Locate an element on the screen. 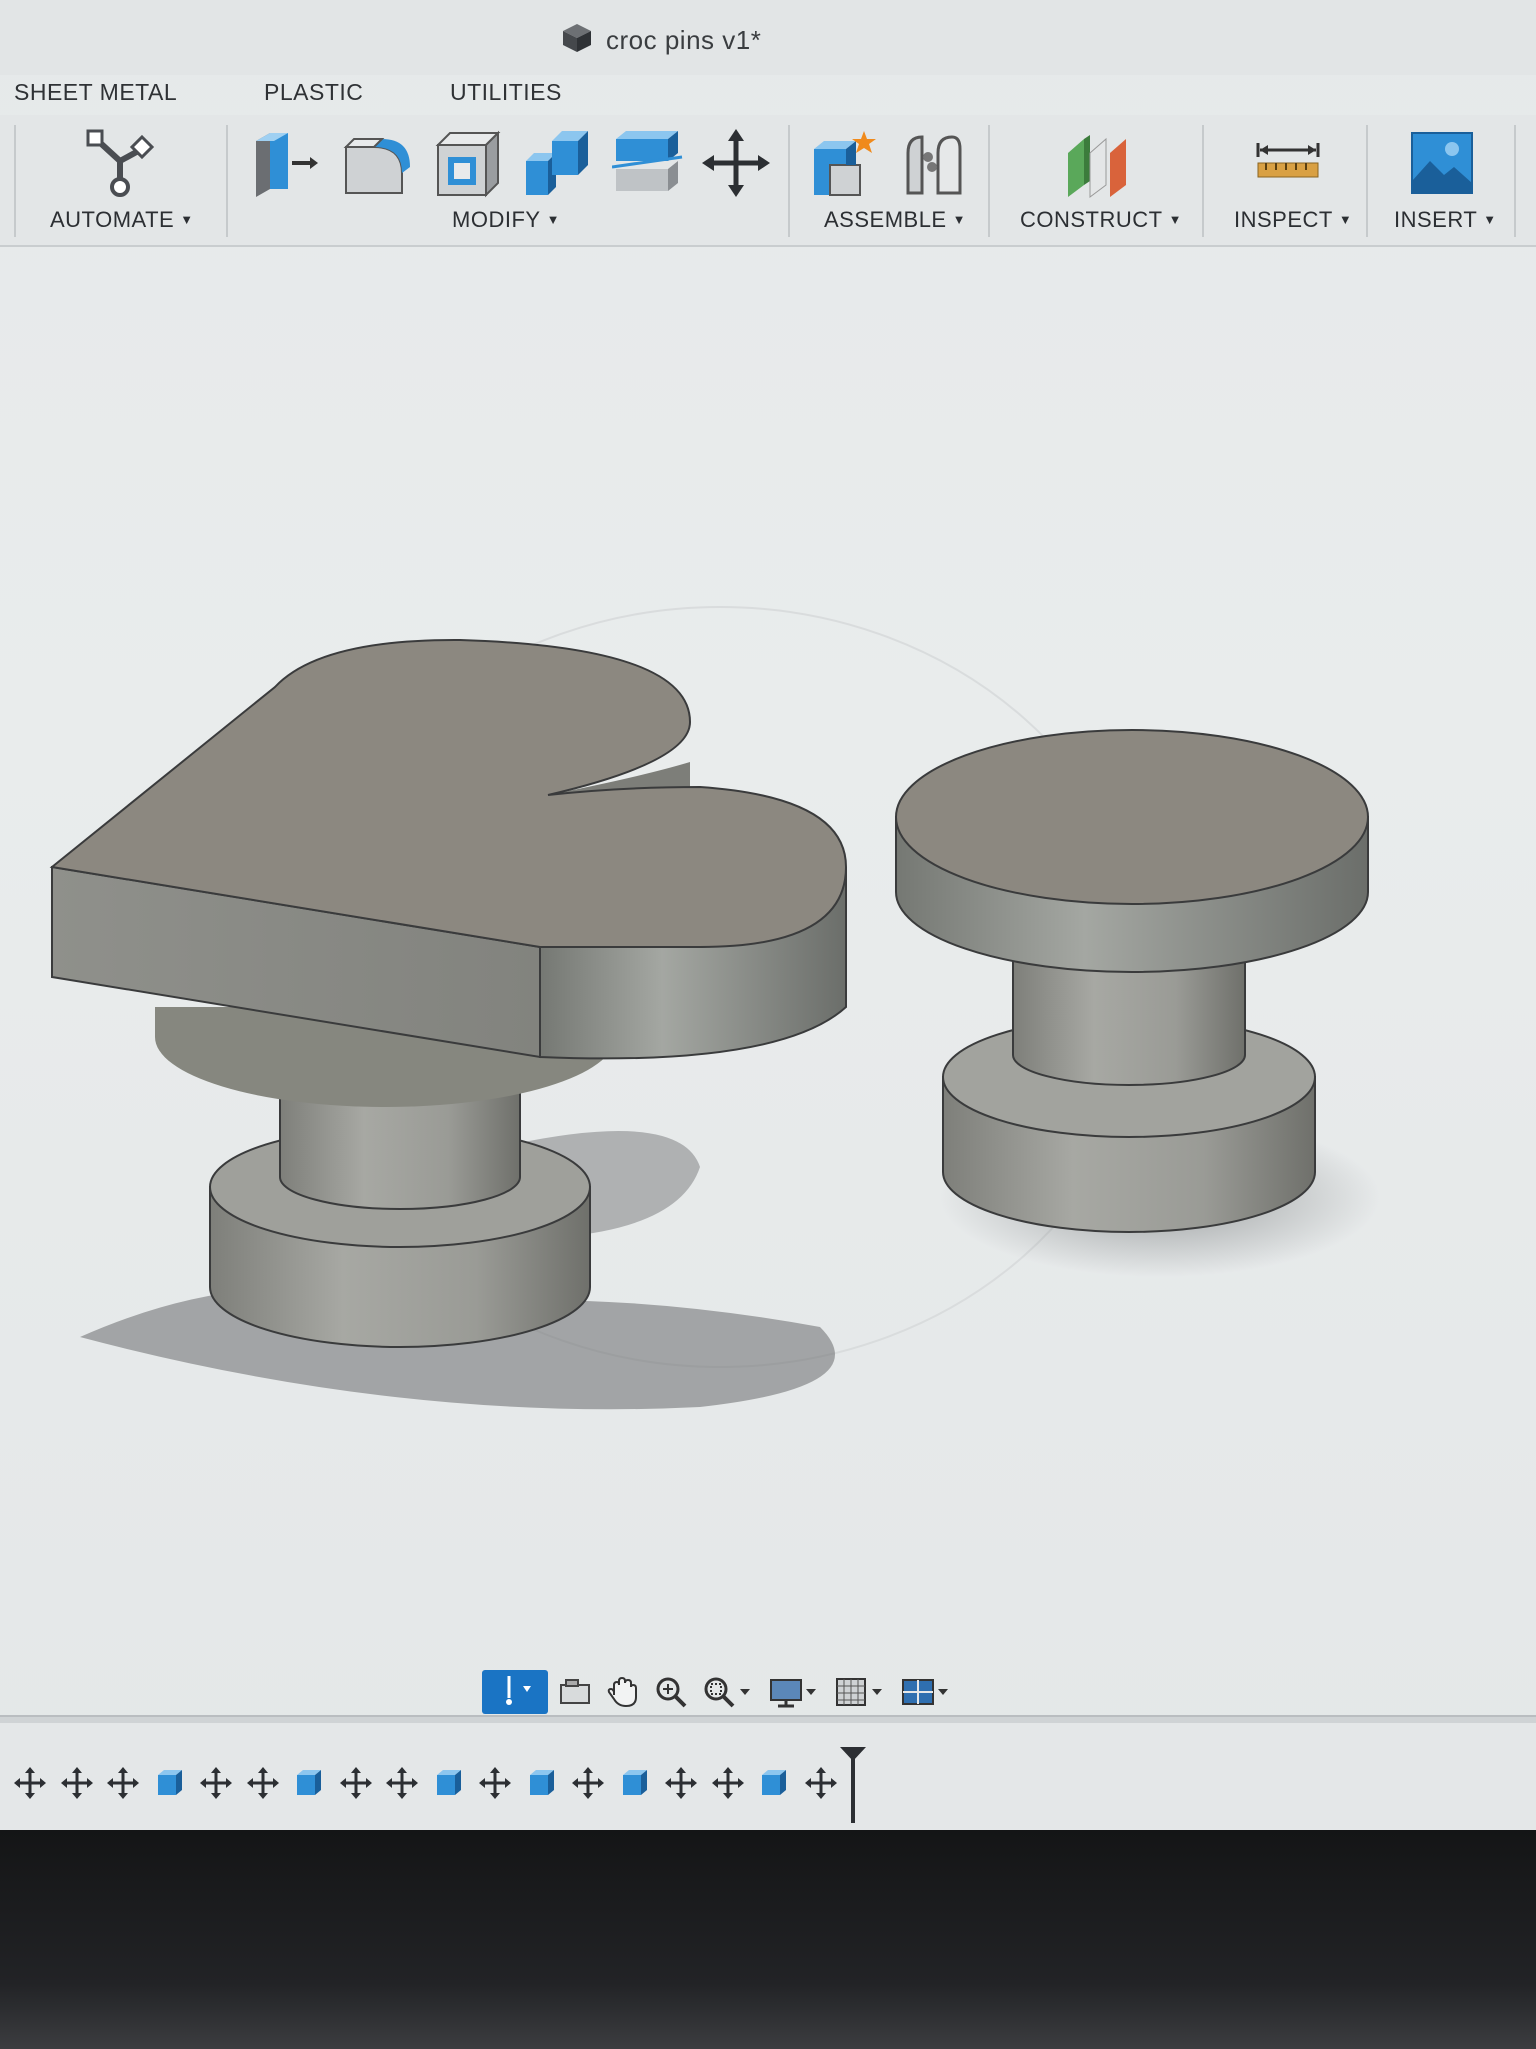  construct-label: CONSTRUCT is located at coordinates (1091, 219).